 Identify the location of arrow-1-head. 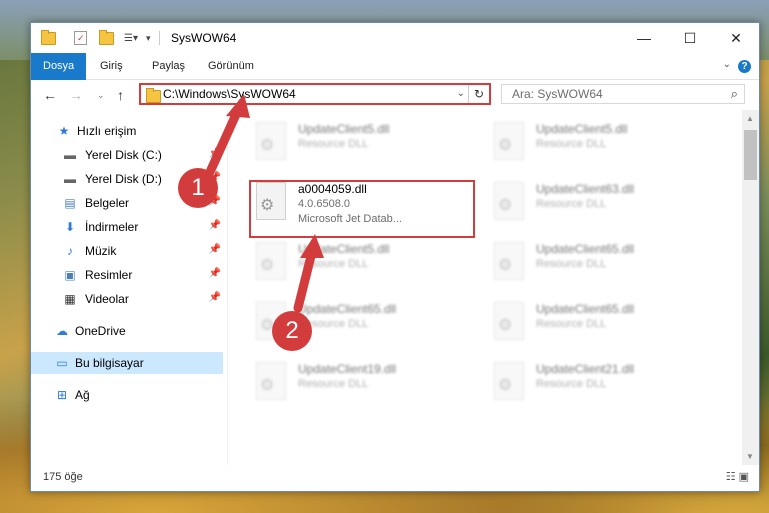
(238, 106).